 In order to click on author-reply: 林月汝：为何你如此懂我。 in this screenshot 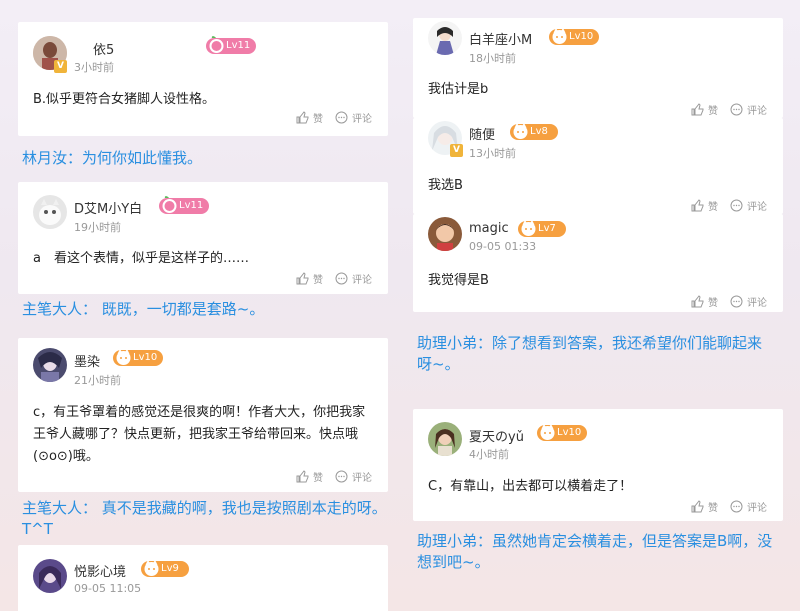, I will do `click(112, 158)`.